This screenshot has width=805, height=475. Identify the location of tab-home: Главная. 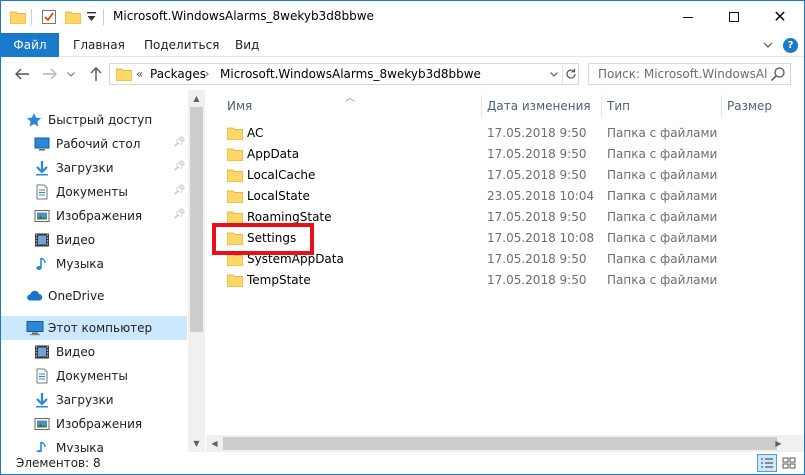
(99, 45).